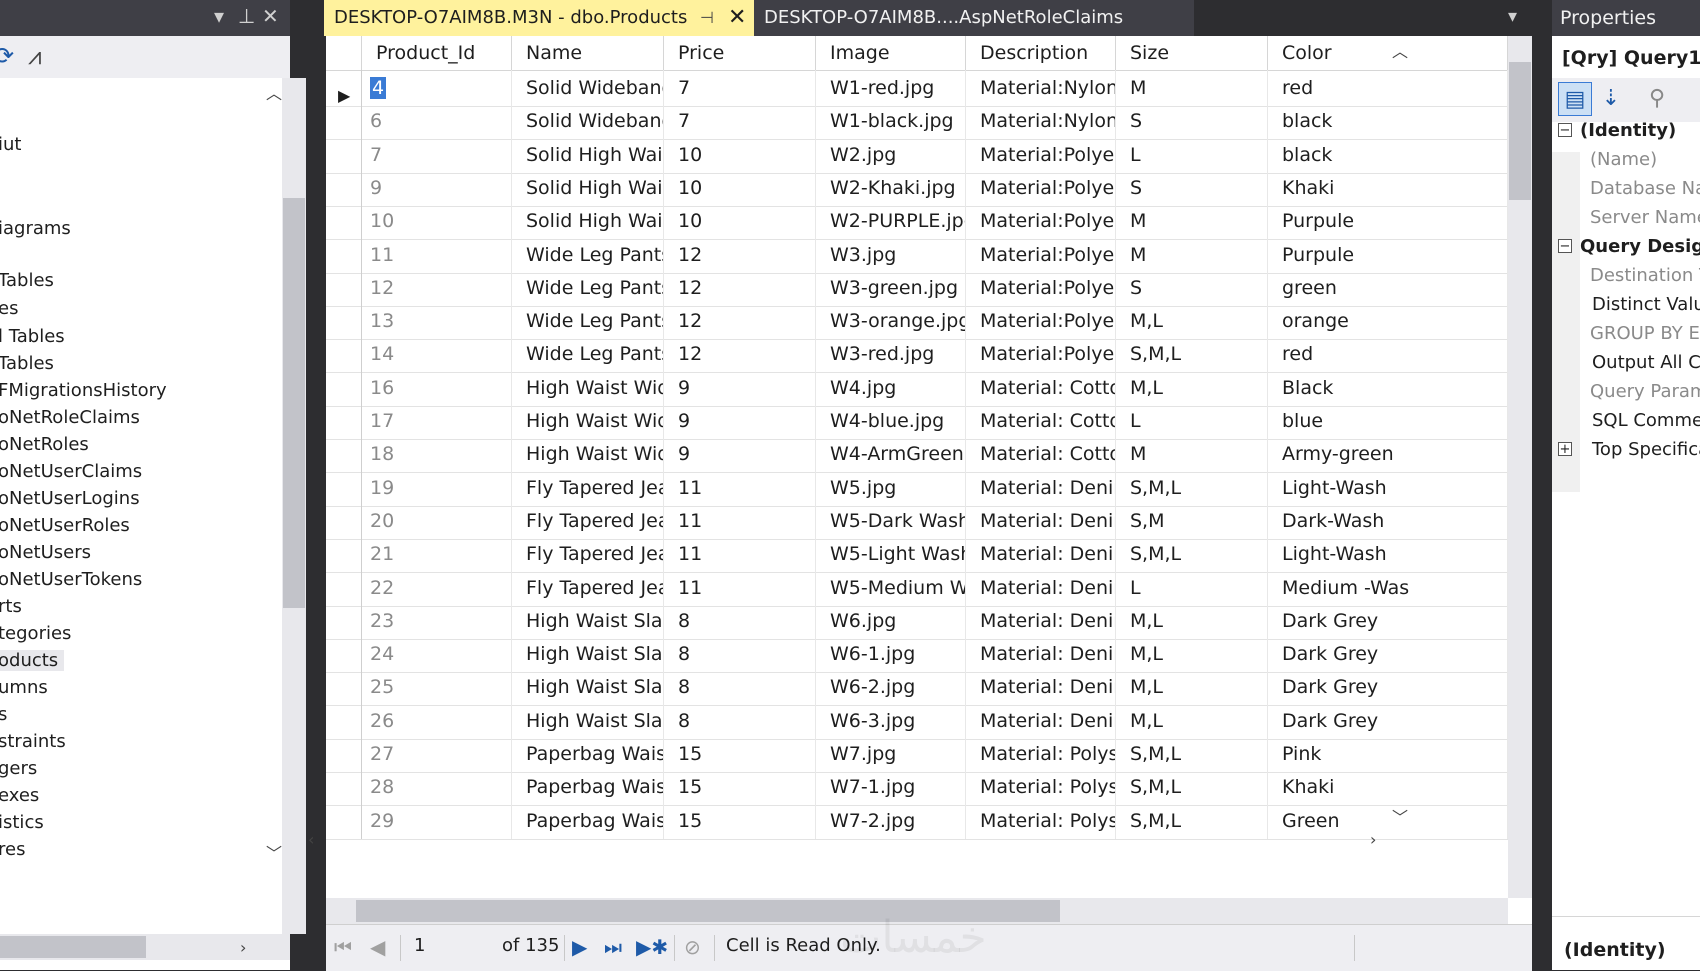 This screenshot has height=971, width=1700. What do you see at coordinates (27, 363) in the screenshot?
I see `tree-item: Tables` at bounding box center [27, 363].